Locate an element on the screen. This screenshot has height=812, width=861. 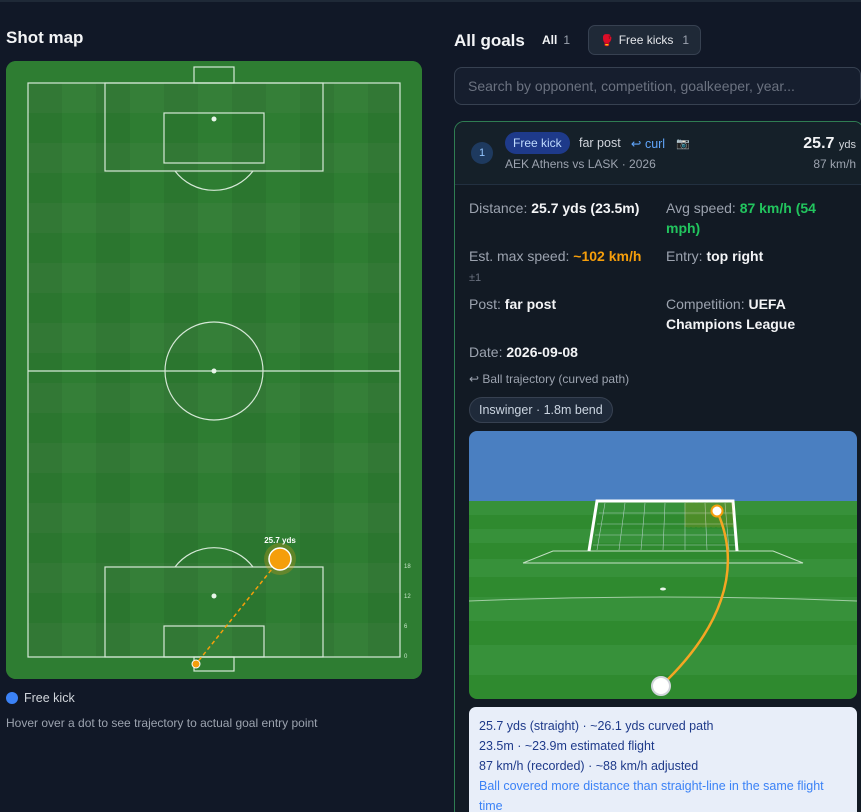
penalty-spot is located at coordinates (663, 589).